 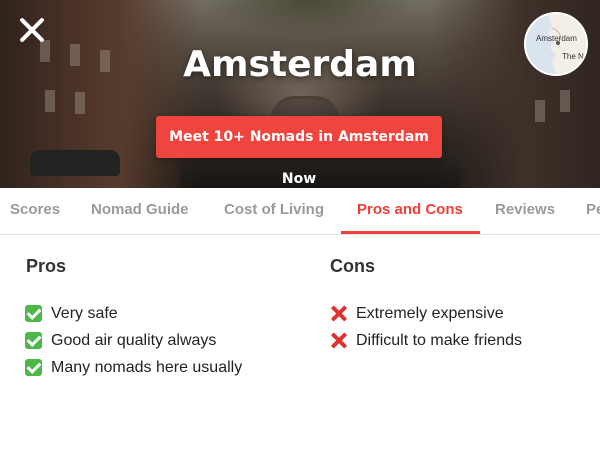 What do you see at coordinates (84, 313) in the screenshot?
I see `pros-item-text: Very safe` at bounding box center [84, 313].